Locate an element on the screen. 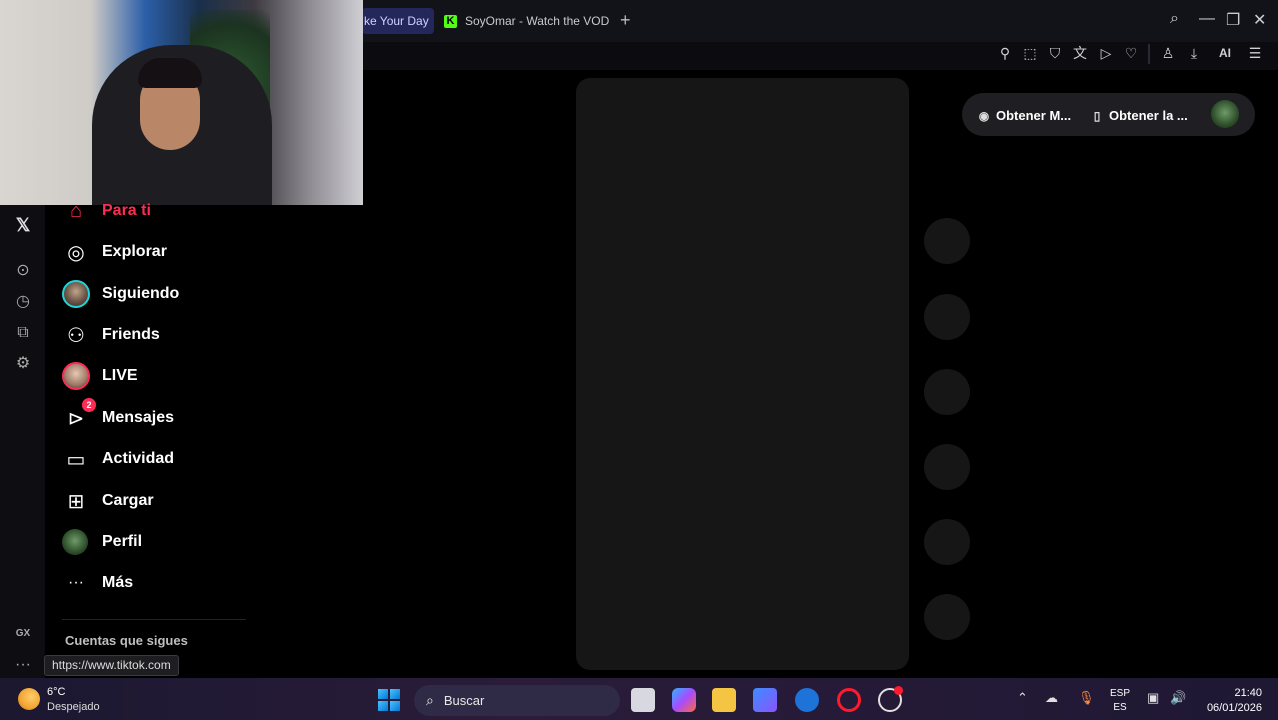 This screenshot has height=720, width=1278. heart-icon: ♡ is located at coordinates (1131, 53).